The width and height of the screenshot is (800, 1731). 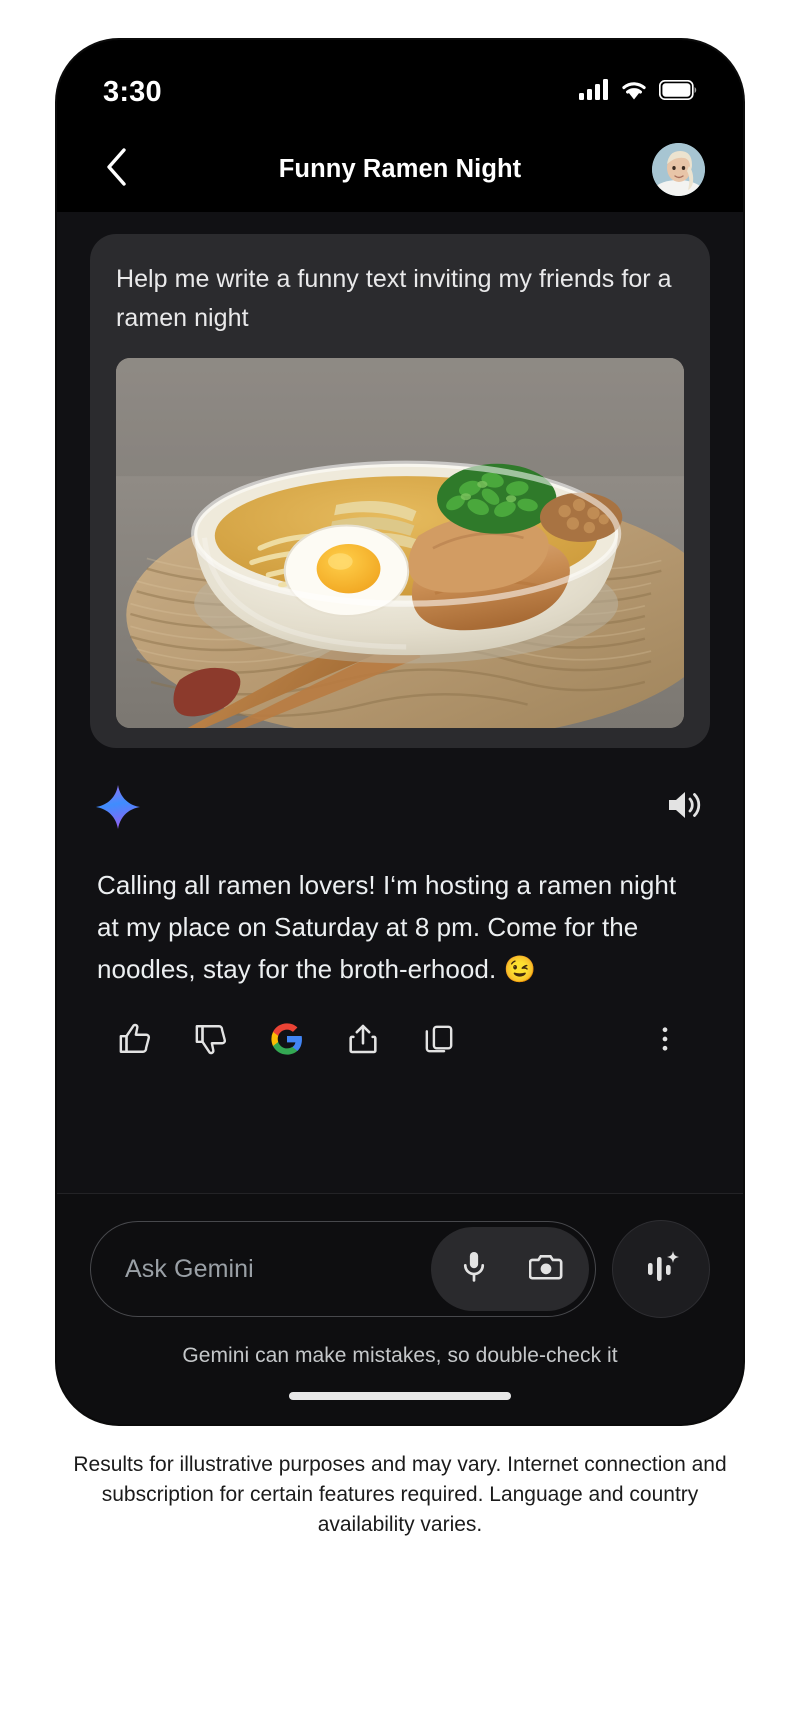 I want to click on wifi-icon, so click(x=634, y=92).